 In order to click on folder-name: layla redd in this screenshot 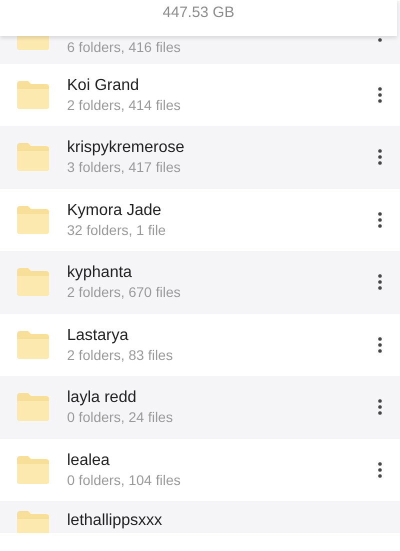, I will do `click(222, 398)`.